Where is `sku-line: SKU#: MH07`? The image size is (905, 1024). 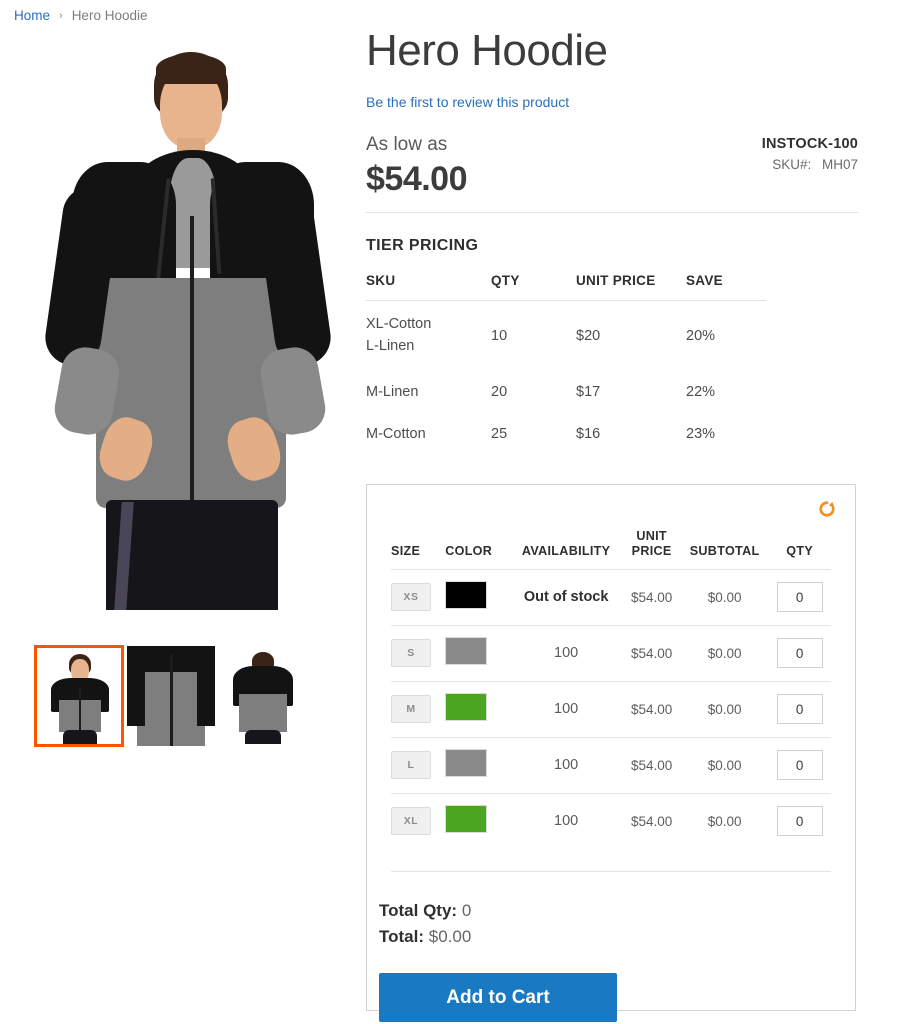
sku-line: SKU#: MH07 is located at coordinates (810, 164).